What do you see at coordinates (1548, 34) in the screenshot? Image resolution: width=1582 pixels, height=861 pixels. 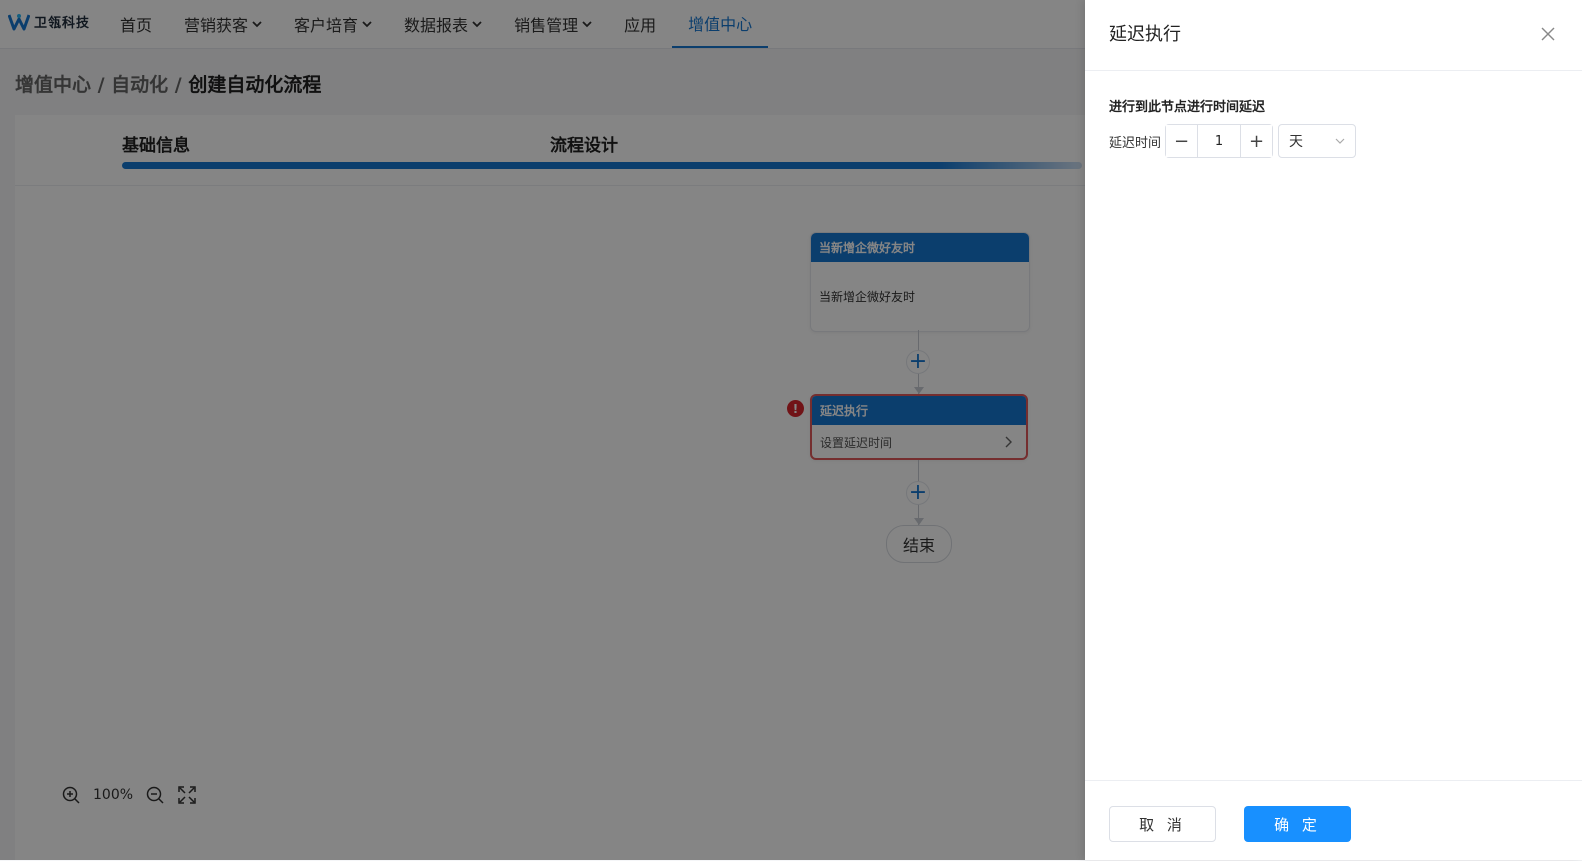 I see `close-icon` at bounding box center [1548, 34].